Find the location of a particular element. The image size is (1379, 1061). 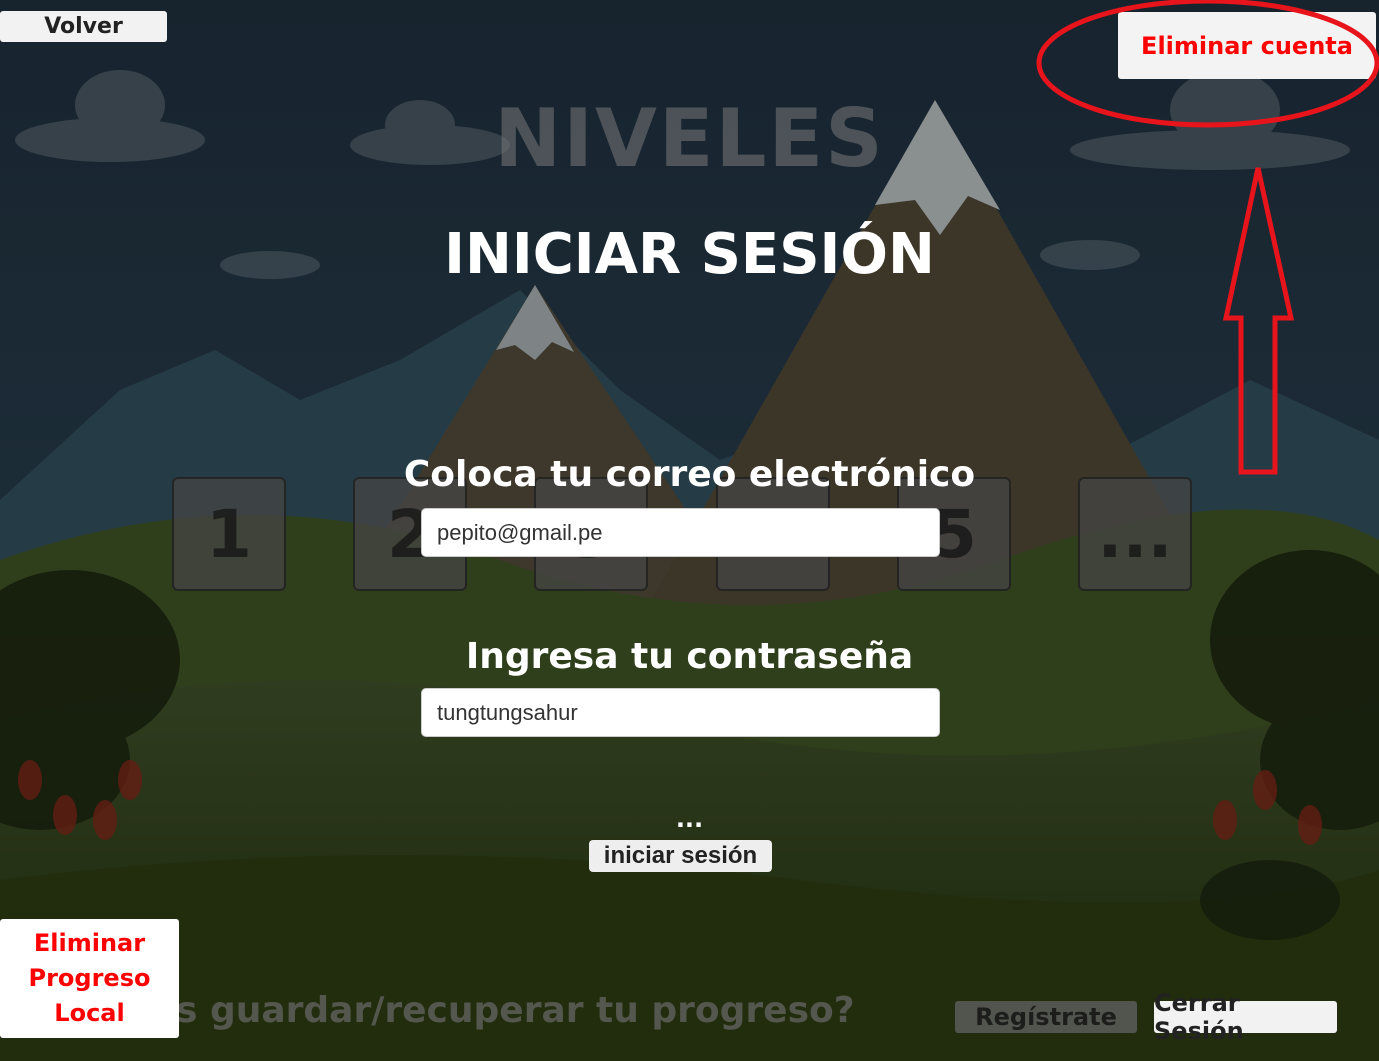

logout-button: Cerrar Sesión is located at coordinates (1245, 1017).